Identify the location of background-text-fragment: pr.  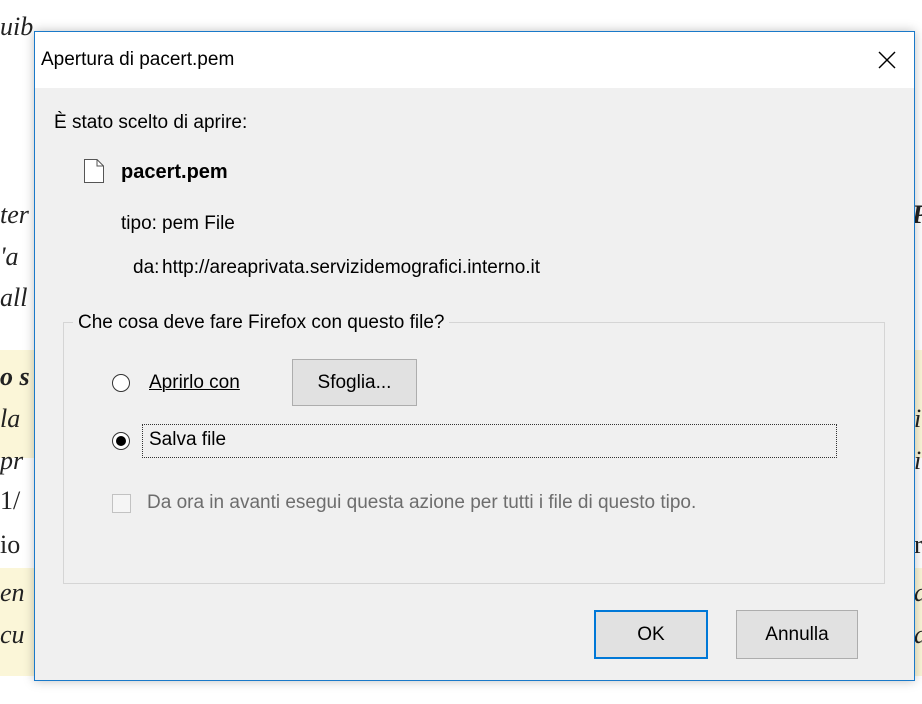
(12, 460).